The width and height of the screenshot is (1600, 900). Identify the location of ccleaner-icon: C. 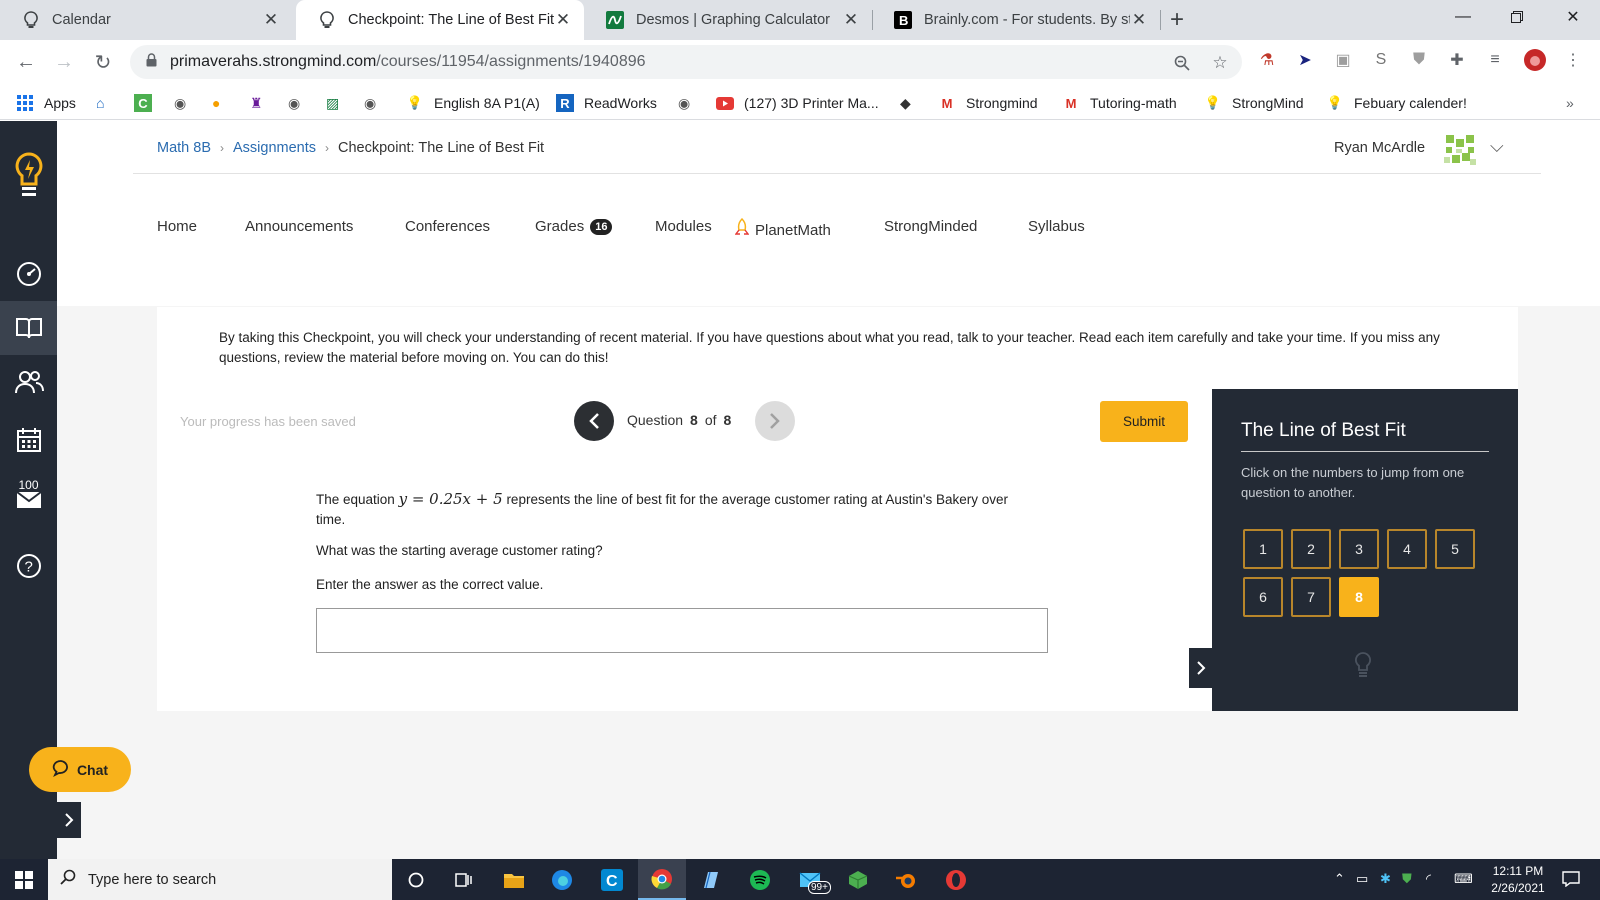
(612, 879).